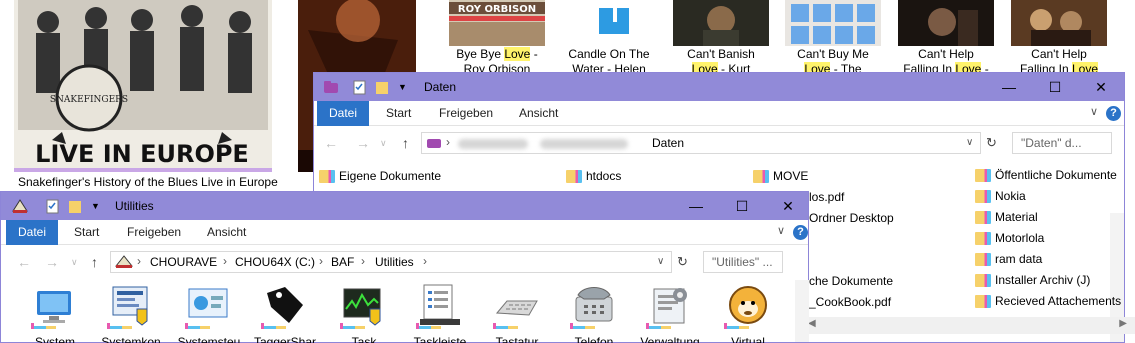 This screenshot has width=1135, height=343. I want to click on utility-item: Telefon, so click(594, 313).